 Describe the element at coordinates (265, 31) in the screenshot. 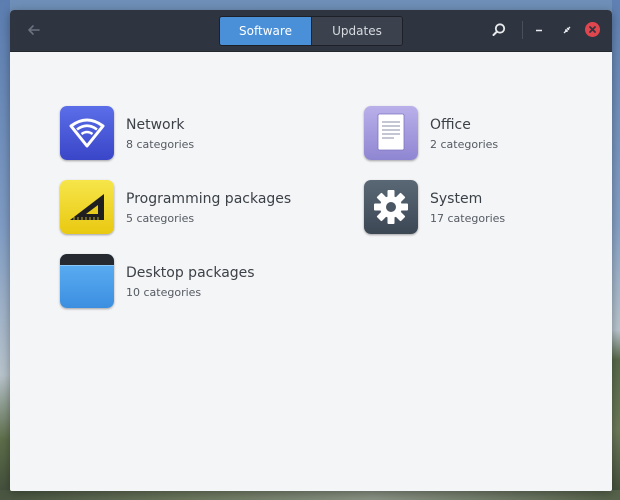

I see `tab-software: Software` at that location.